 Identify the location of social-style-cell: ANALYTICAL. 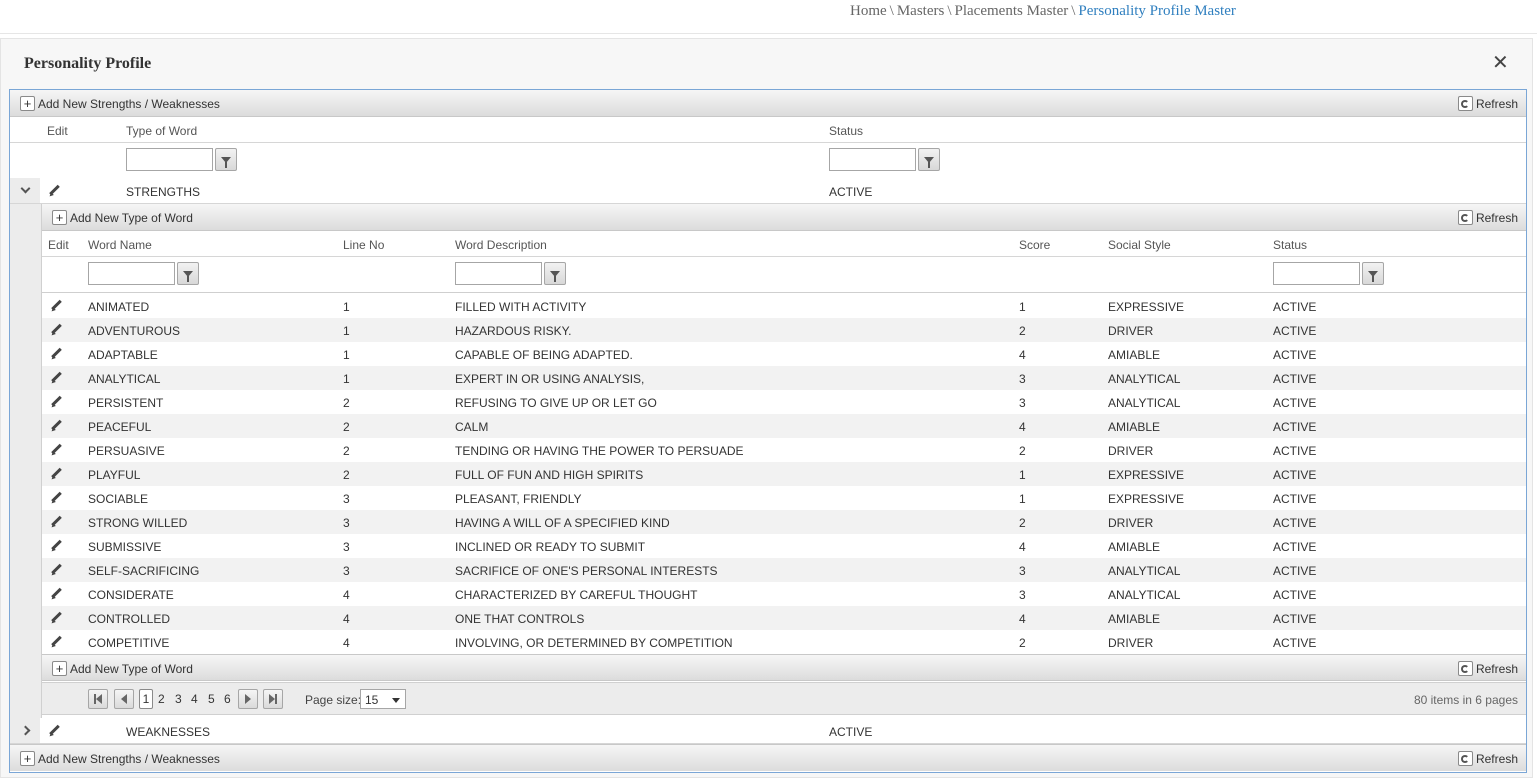
(1144, 571).